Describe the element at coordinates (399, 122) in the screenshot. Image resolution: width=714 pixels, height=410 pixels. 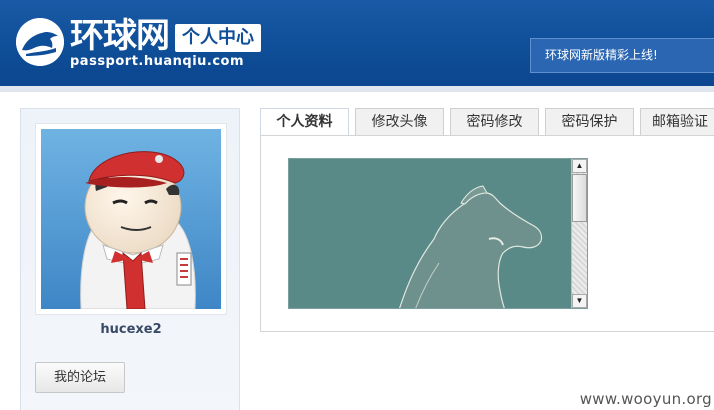
I see `tab-avatar: 修改头像` at that location.